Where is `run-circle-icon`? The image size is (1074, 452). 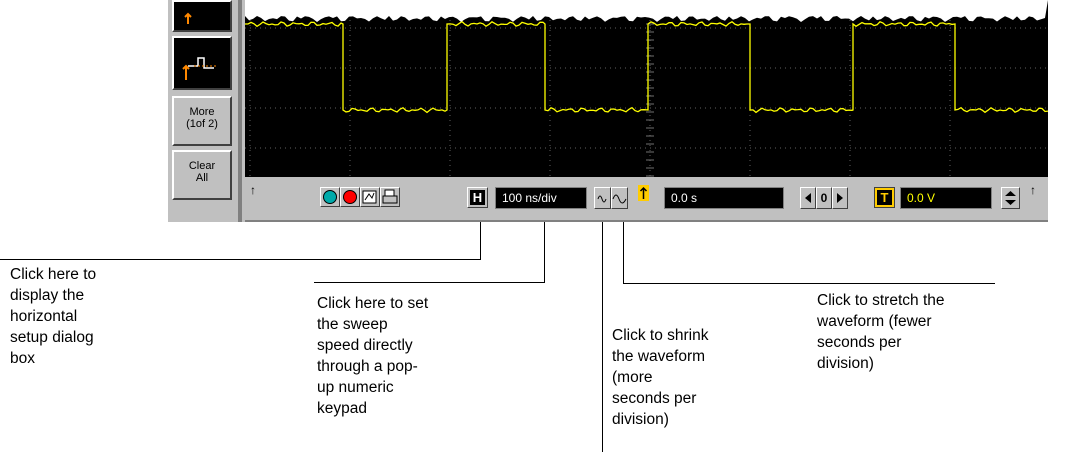 run-circle-icon is located at coordinates (330, 197).